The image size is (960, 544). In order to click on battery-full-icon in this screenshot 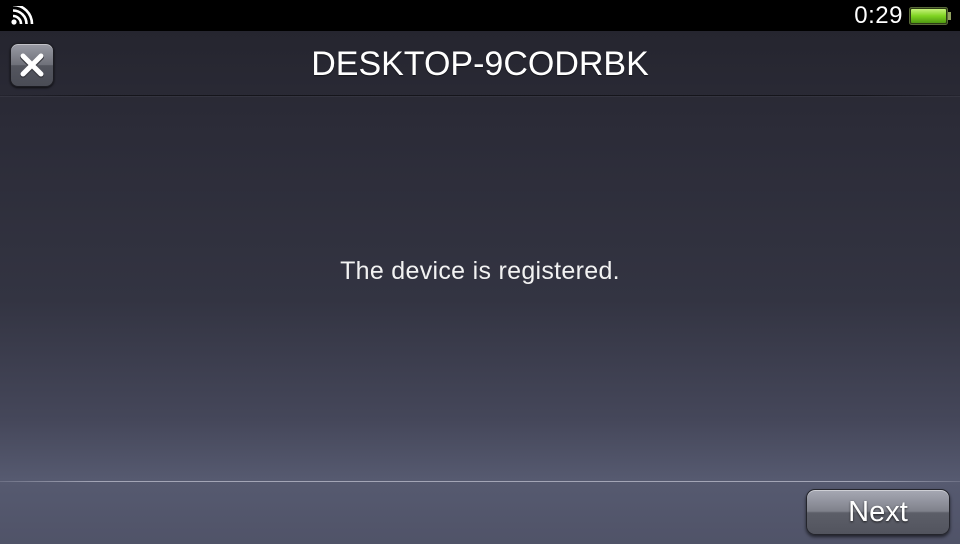, I will do `click(930, 16)`.